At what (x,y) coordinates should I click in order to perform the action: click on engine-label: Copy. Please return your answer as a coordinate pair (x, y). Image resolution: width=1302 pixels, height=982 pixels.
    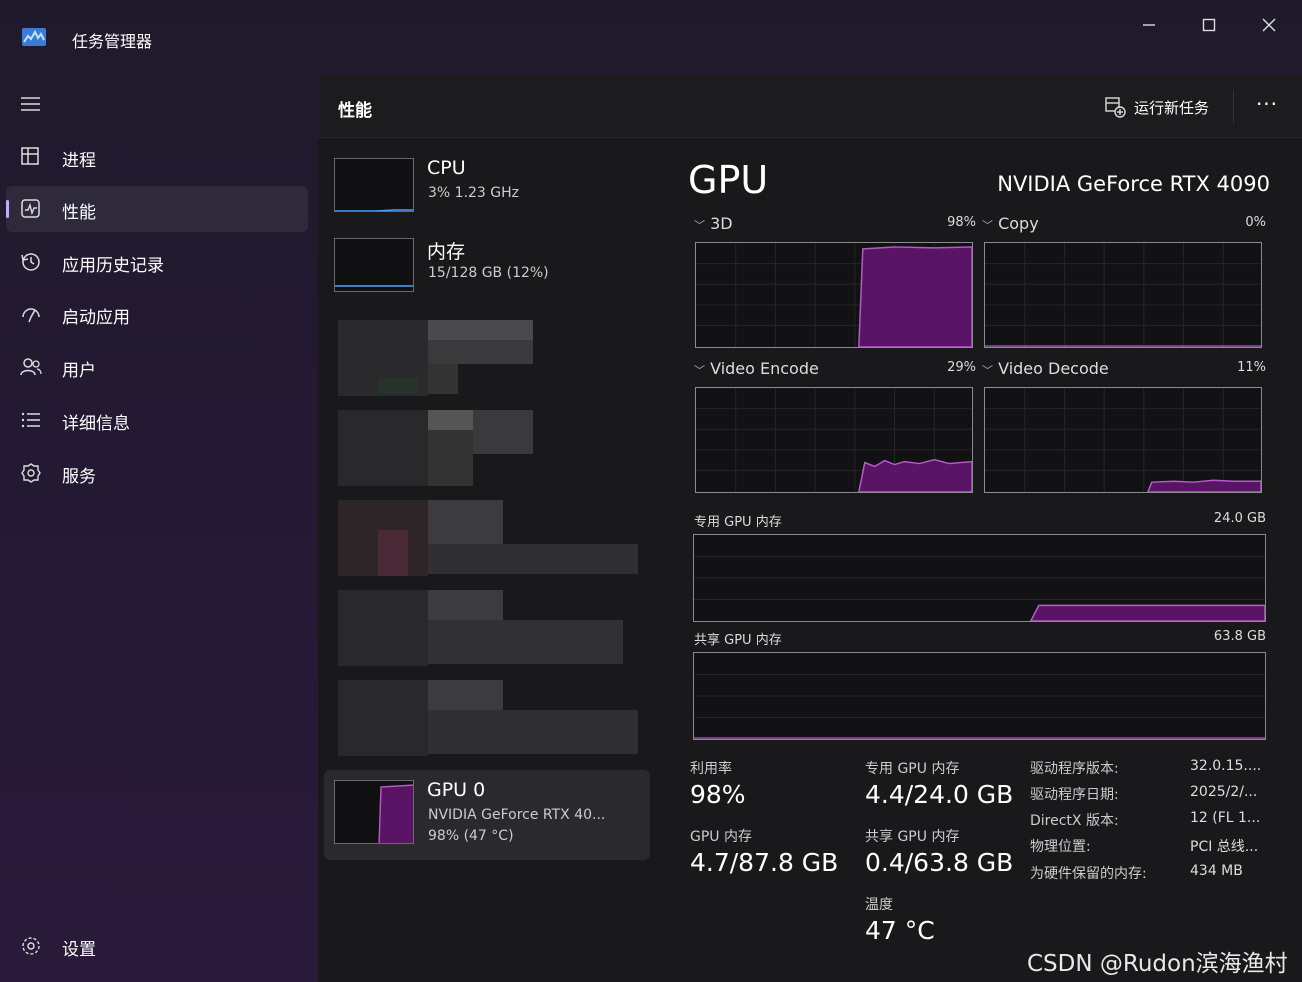
    Looking at the image, I should click on (1018, 223).